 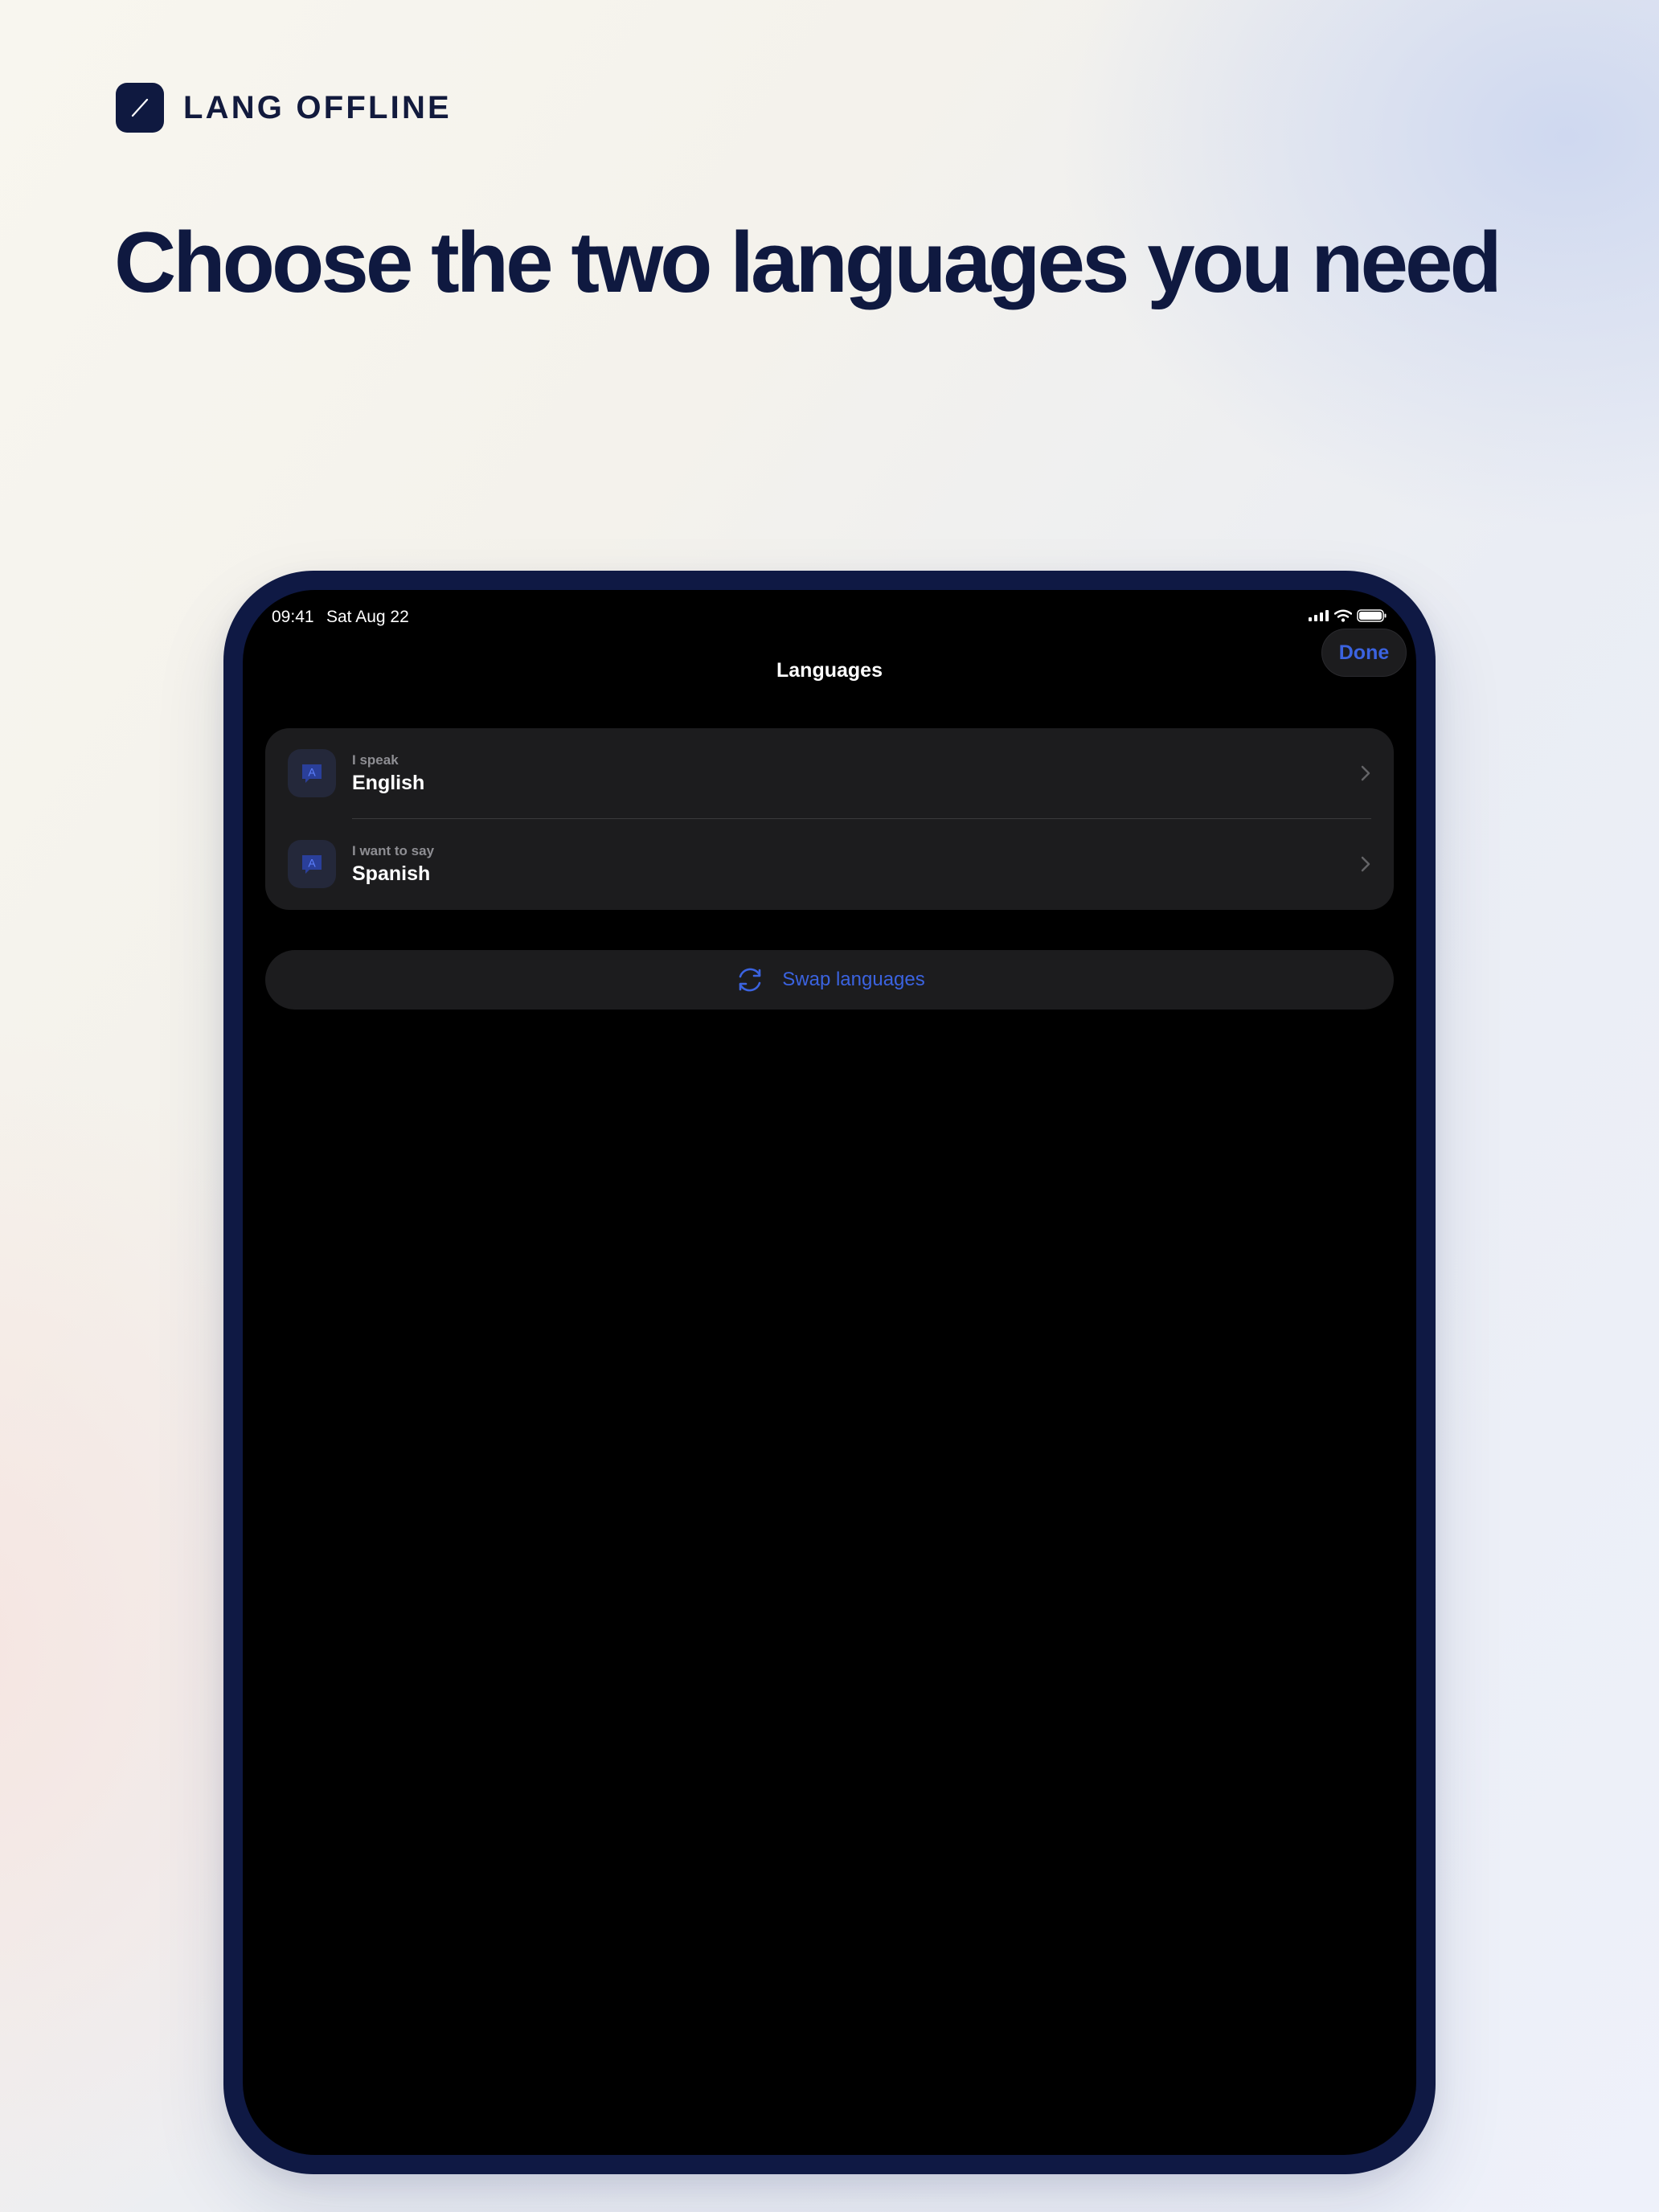 I want to click on wifi-icon, so click(x=1343, y=615).